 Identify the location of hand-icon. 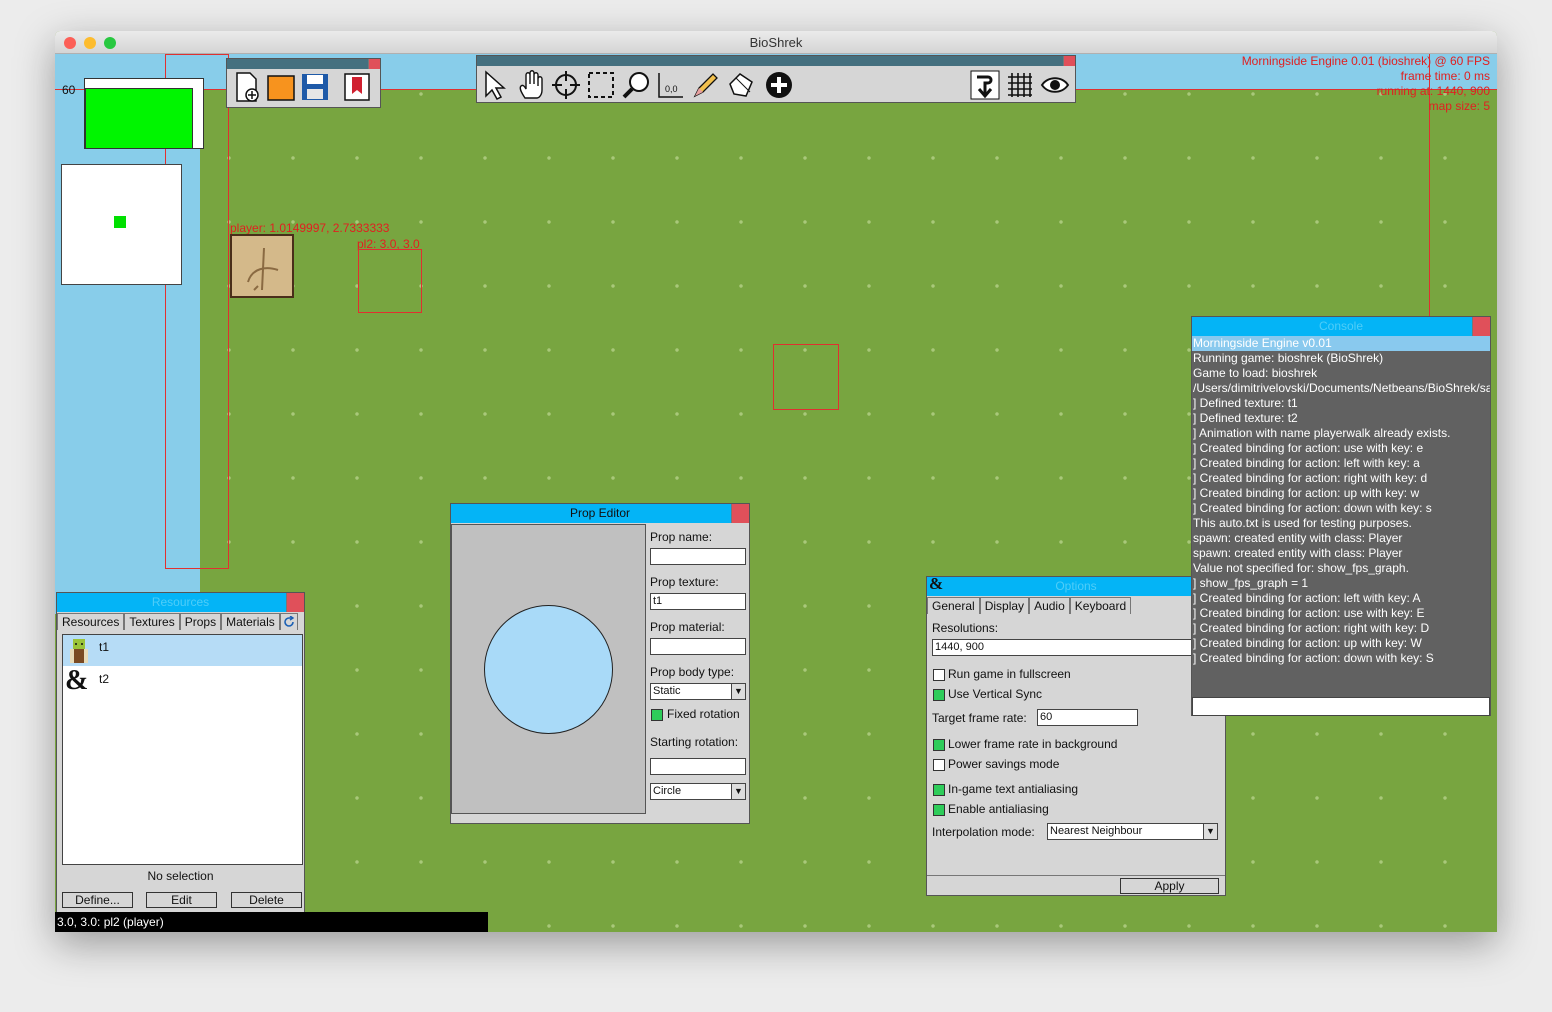
(531, 85).